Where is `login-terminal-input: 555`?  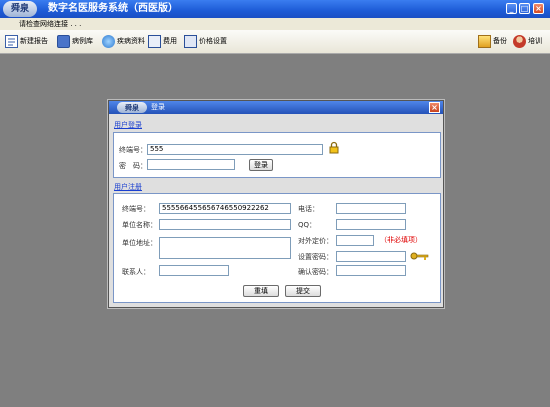
login-terminal-input: 555 is located at coordinates (235, 149).